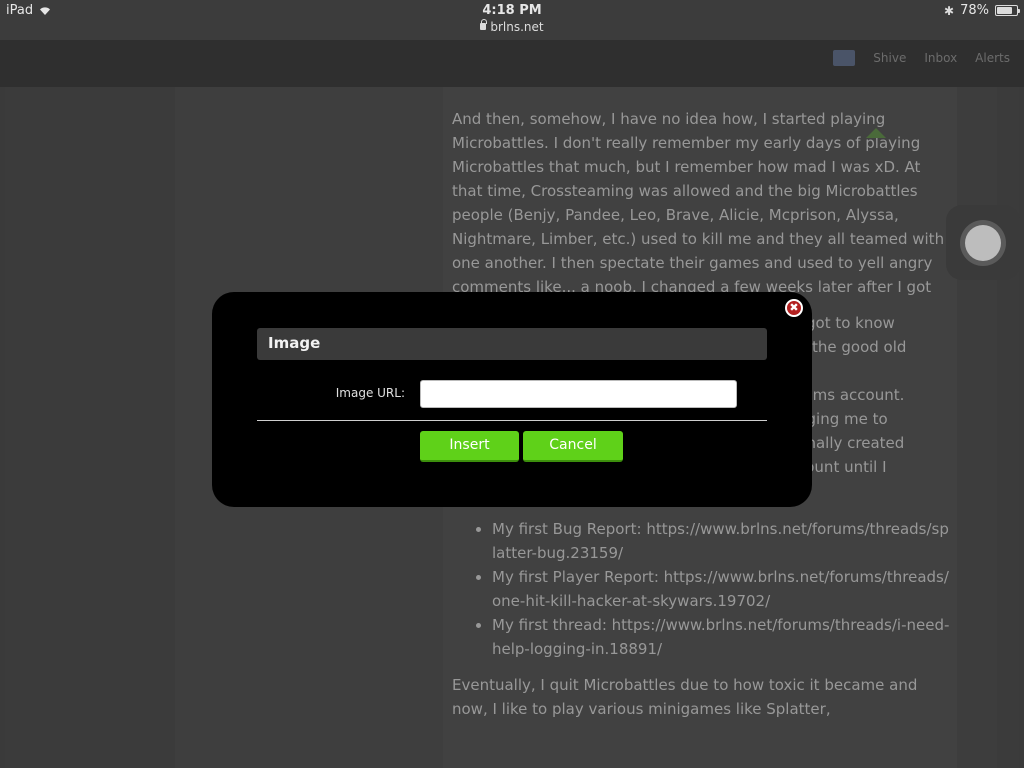  Describe the element at coordinates (578, 394) in the screenshot. I see `image-url-input` at that location.